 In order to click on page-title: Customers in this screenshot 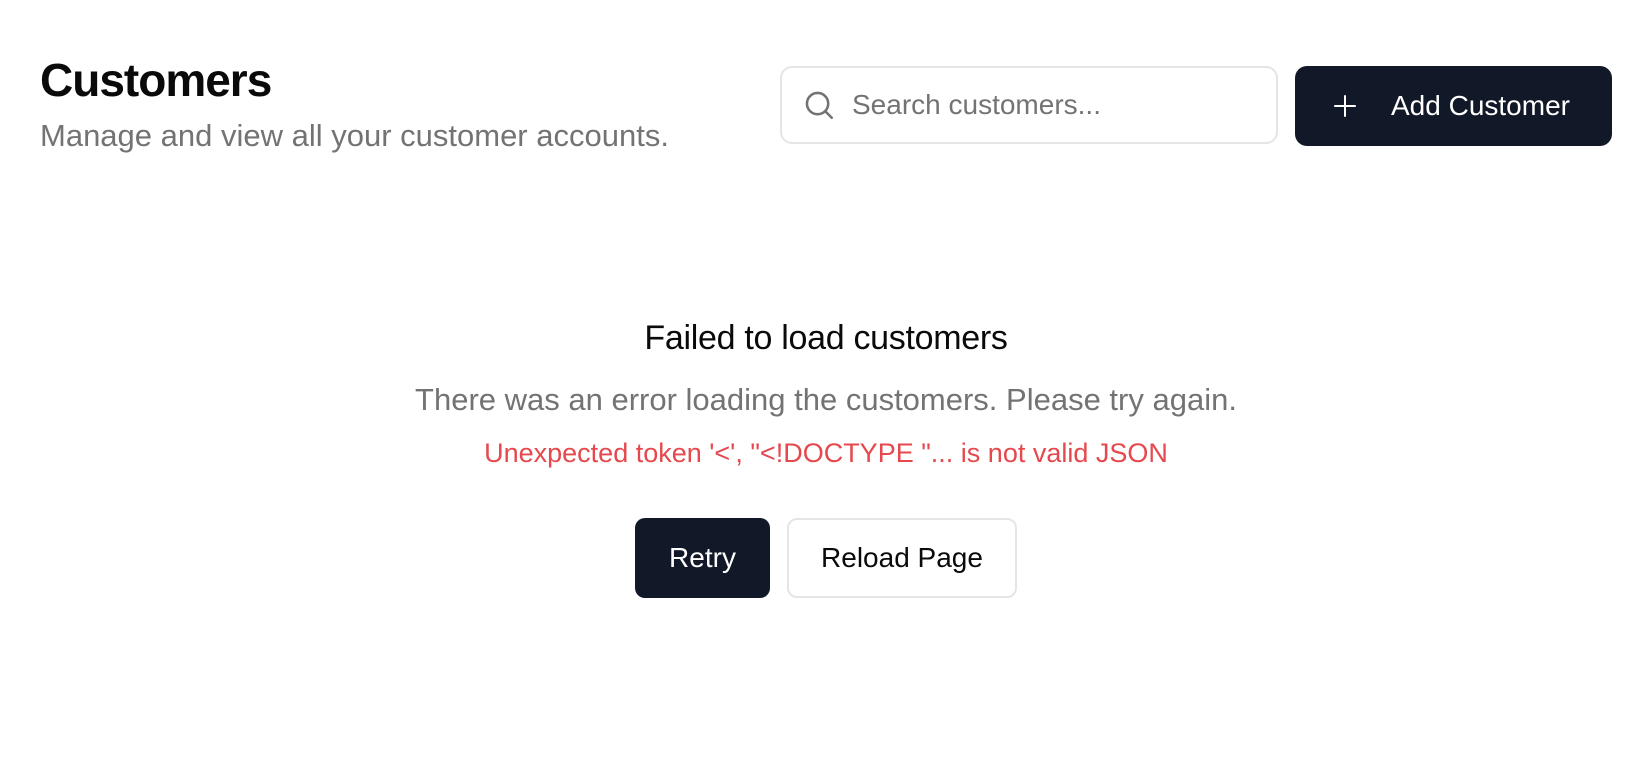, I will do `click(156, 80)`.